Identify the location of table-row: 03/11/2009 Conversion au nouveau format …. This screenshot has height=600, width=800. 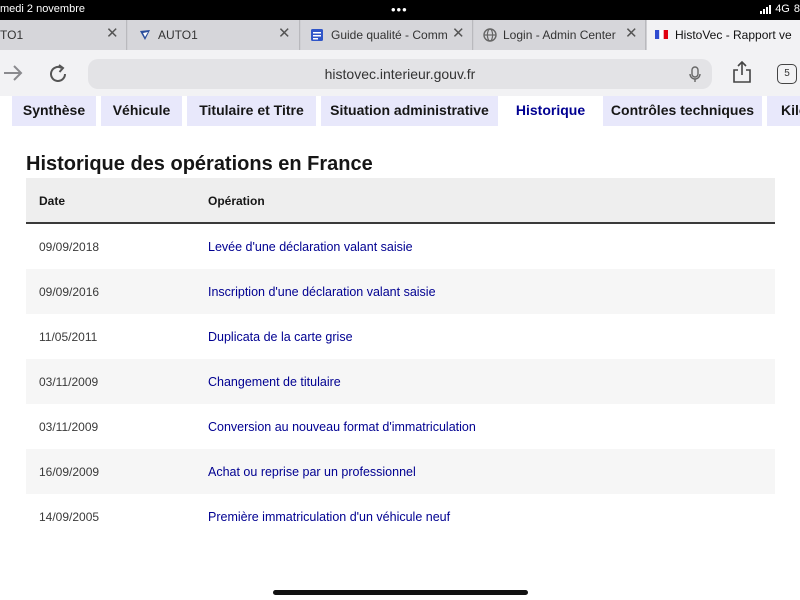
(400, 426).